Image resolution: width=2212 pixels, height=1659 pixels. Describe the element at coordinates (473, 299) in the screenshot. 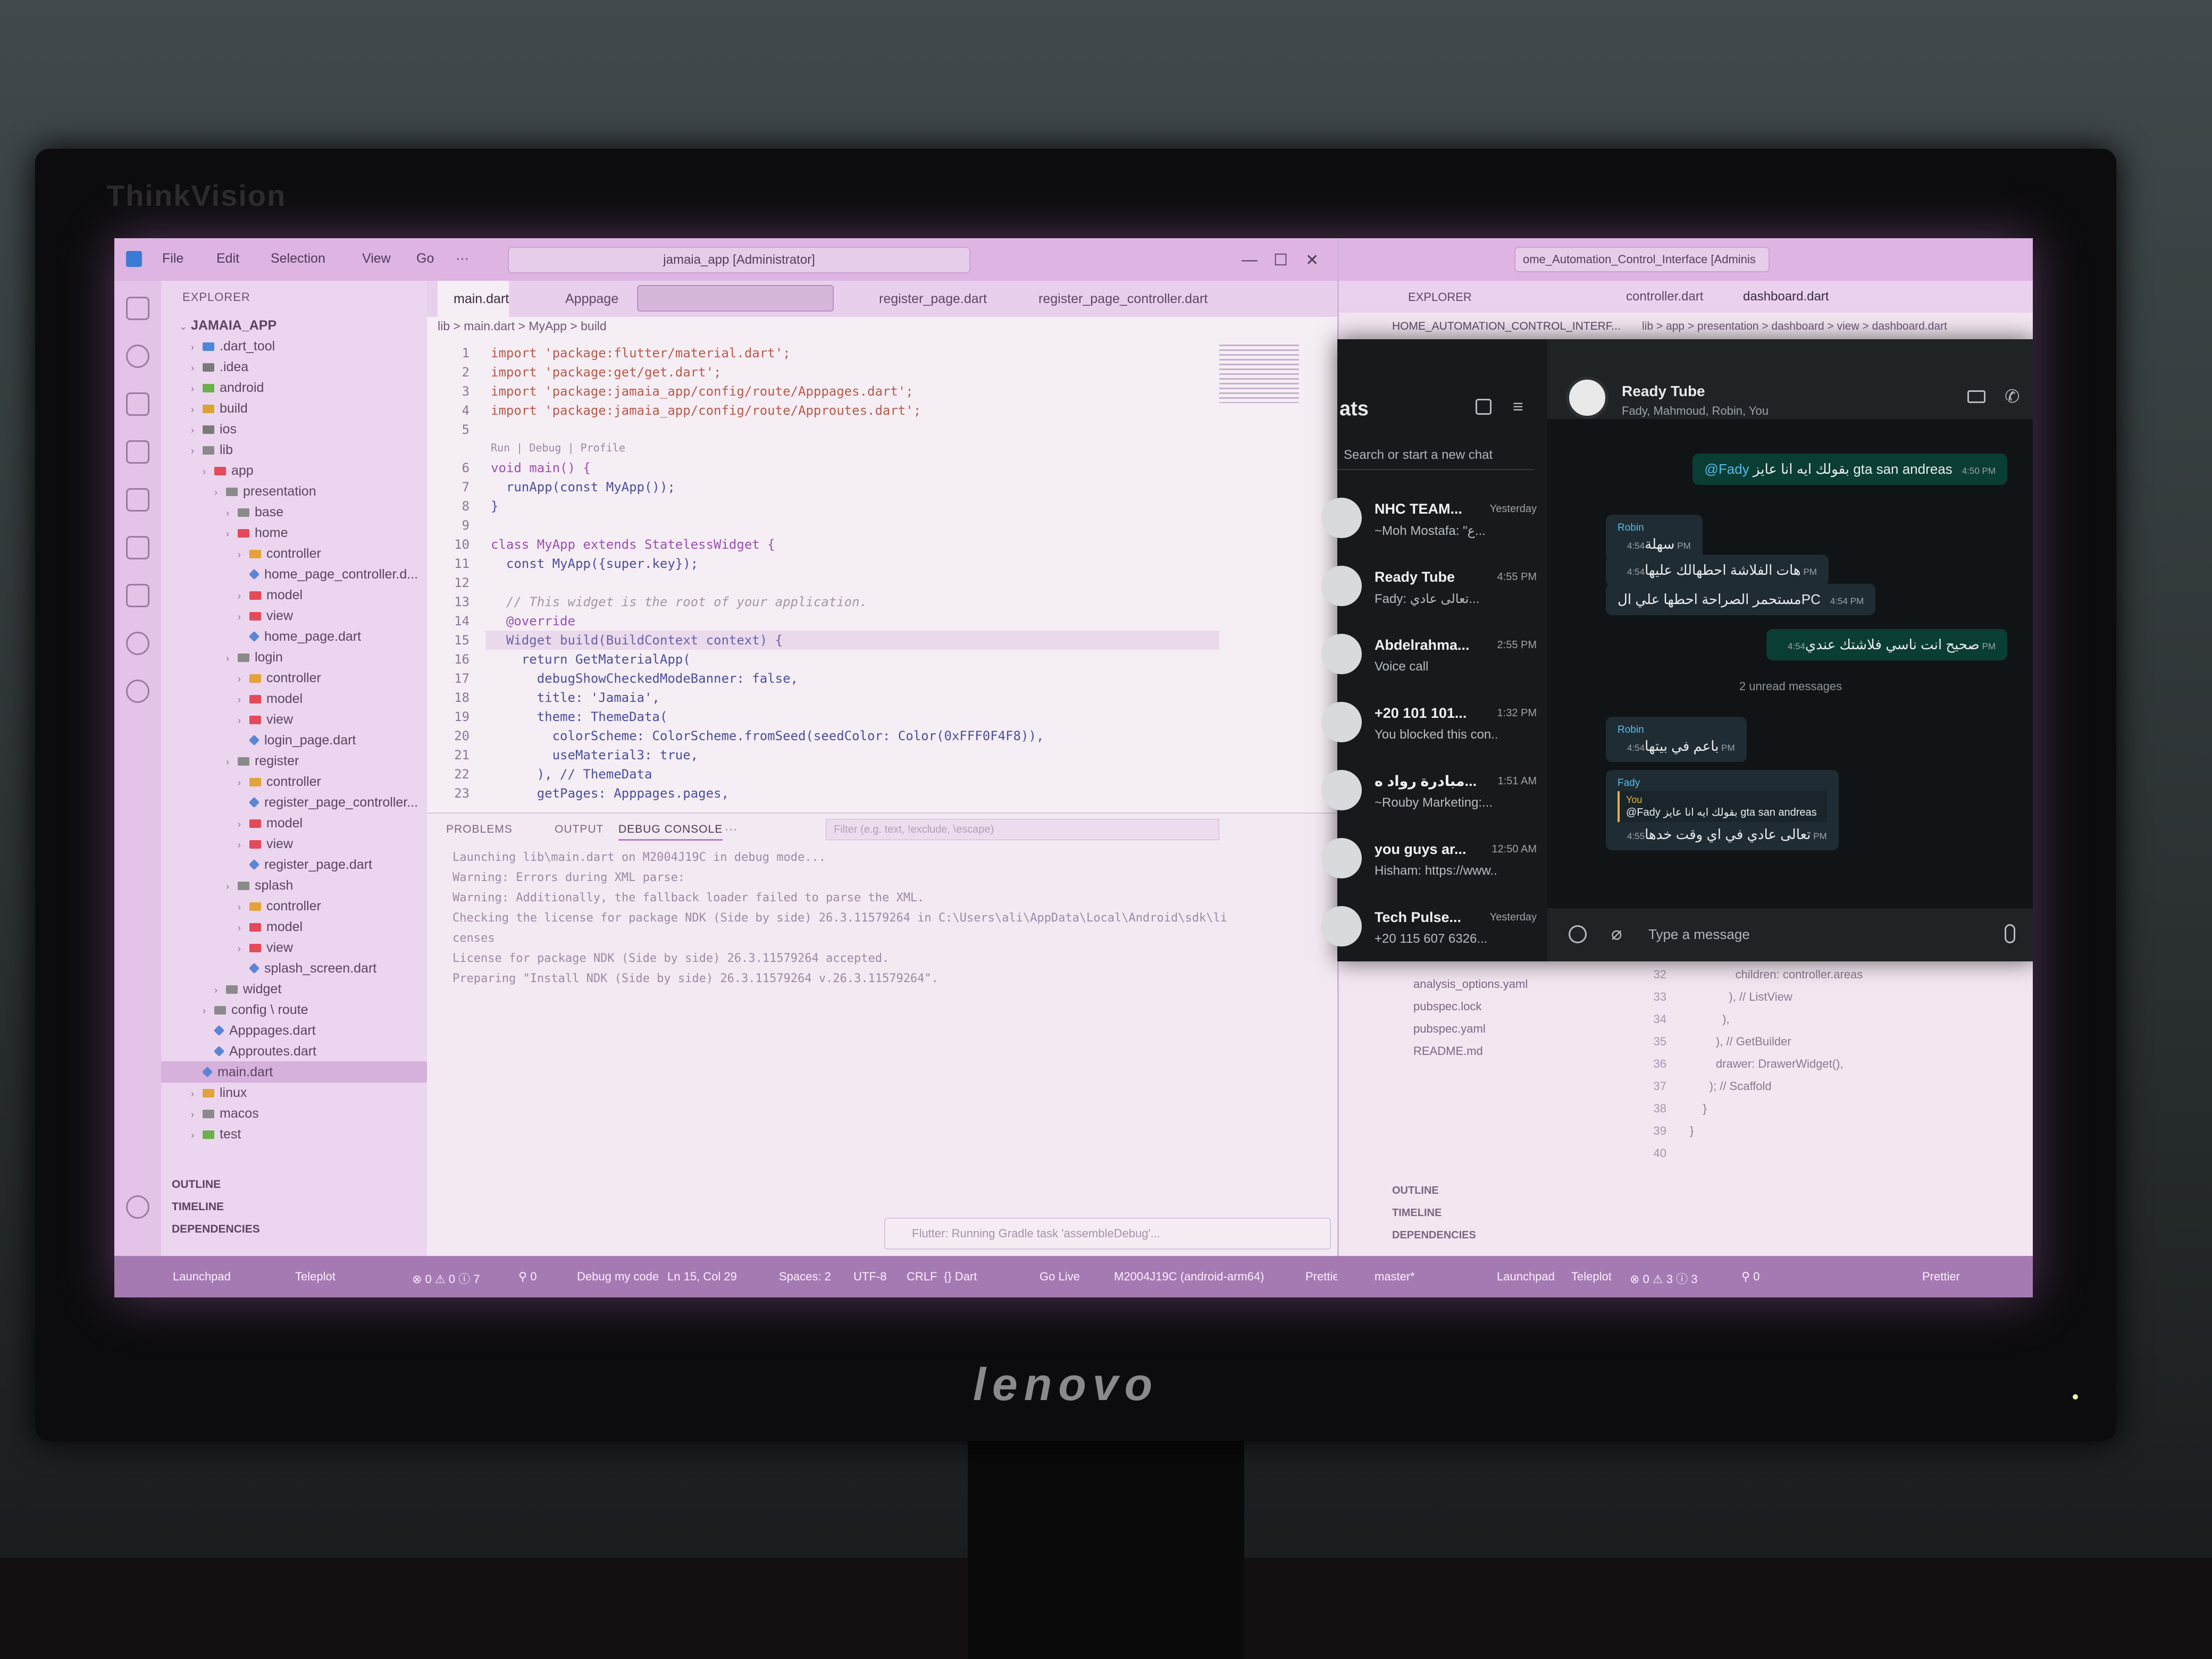

I see `tab-0: main.dart` at that location.